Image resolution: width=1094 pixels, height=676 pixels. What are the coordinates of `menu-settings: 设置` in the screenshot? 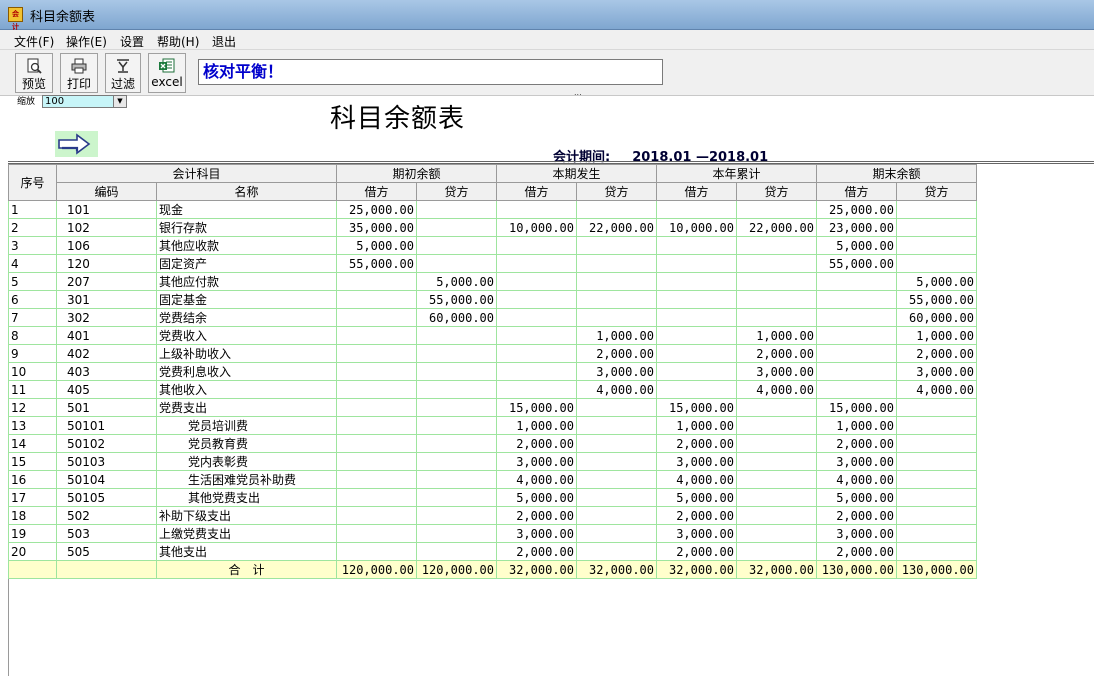 It's located at (132, 41).